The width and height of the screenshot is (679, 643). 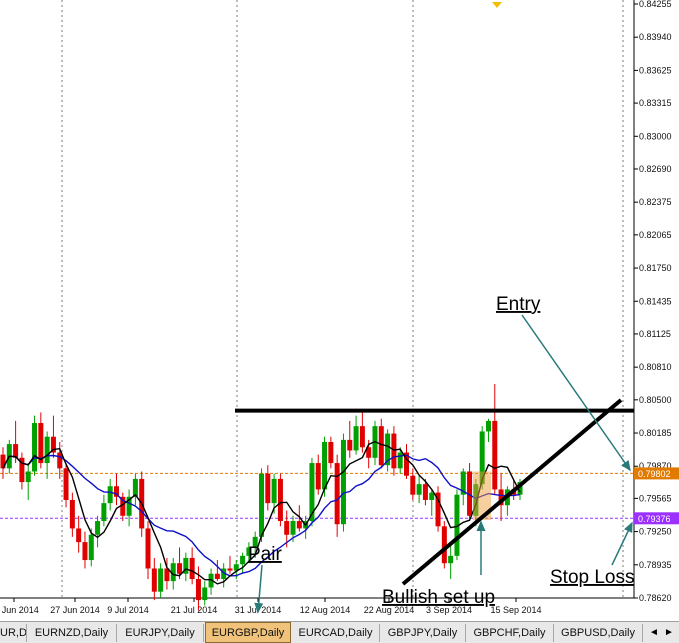 What do you see at coordinates (655, 301) in the screenshot?
I see `y-tick-label: 0.81435` at bounding box center [655, 301].